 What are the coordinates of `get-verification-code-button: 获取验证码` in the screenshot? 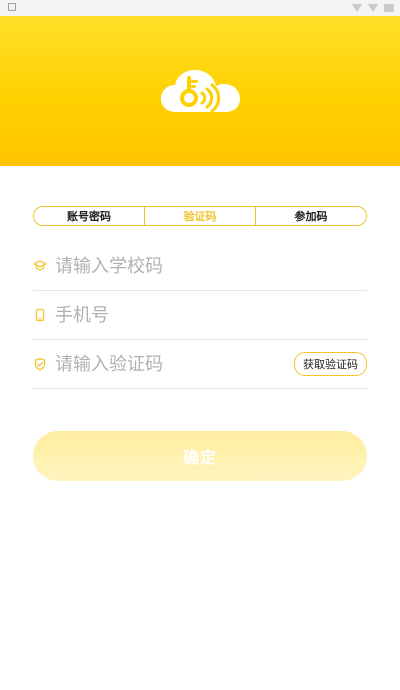 It's located at (330, 364).